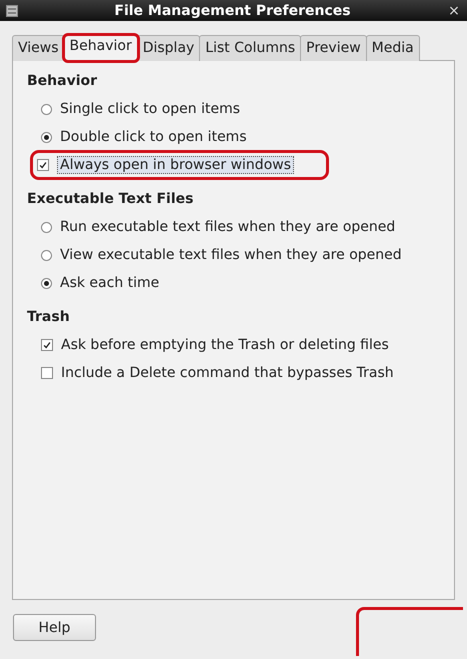  I want to click on tab: Display, so click(168, 48).